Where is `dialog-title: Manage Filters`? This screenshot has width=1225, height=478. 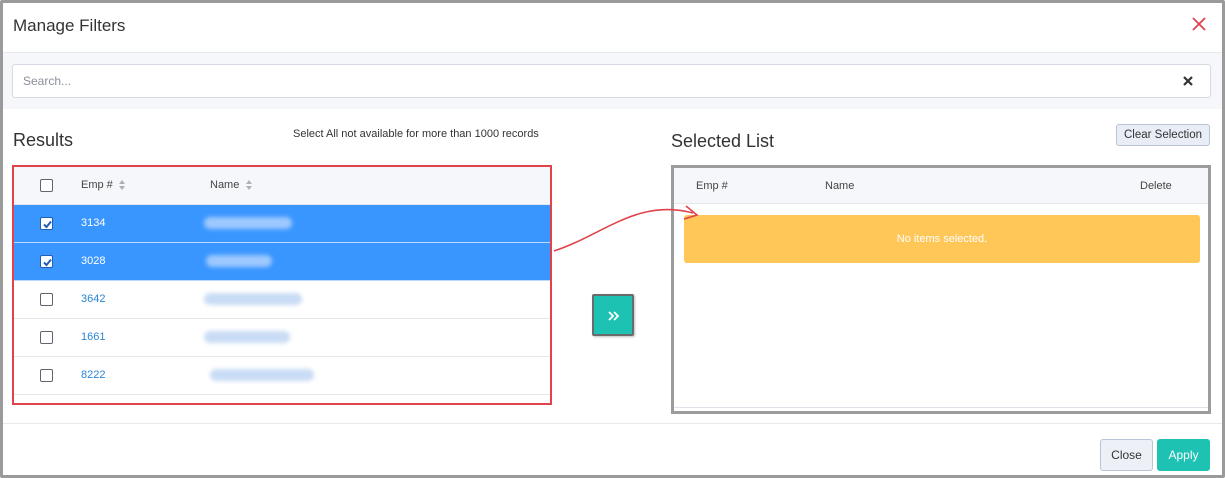 dialog-title: Manage Filters is located at coordinates (69, 25).